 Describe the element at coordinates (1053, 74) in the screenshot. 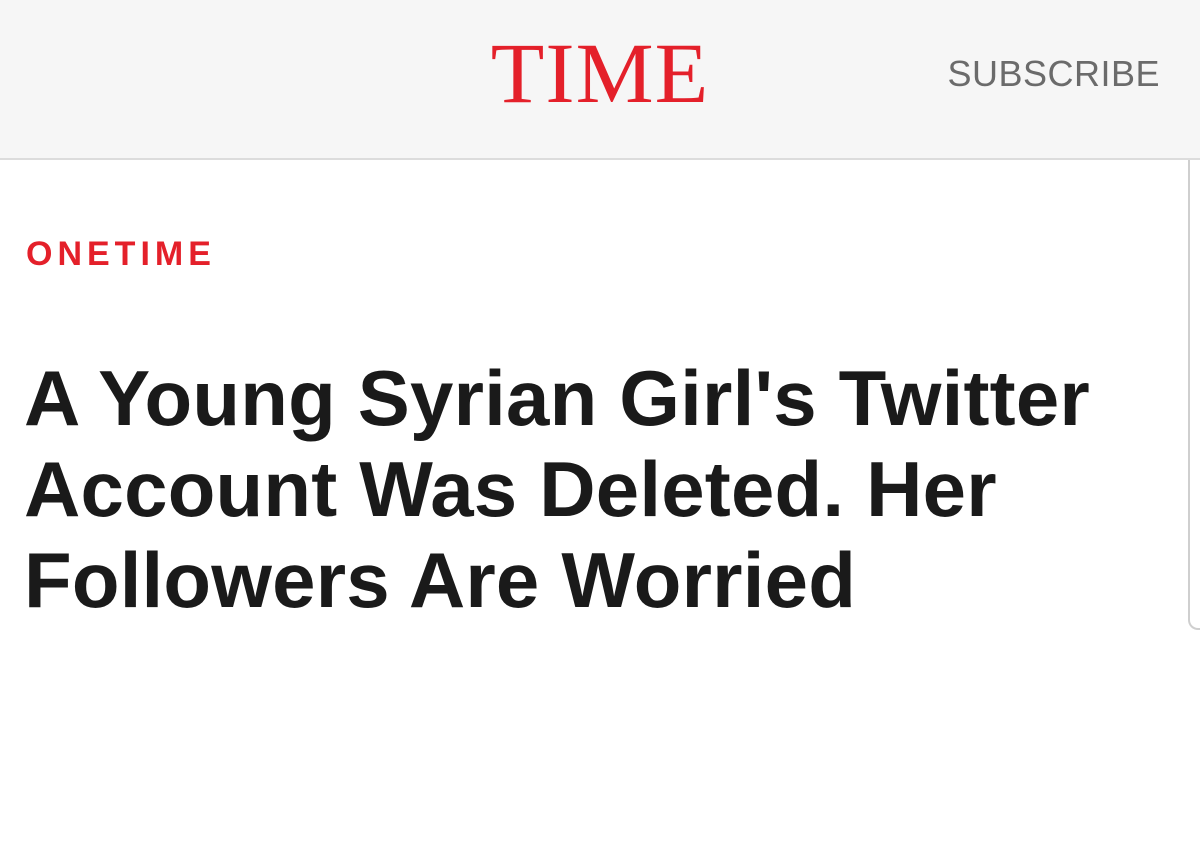

I see `subscribe-link: SUBSCRIBE` at that location.